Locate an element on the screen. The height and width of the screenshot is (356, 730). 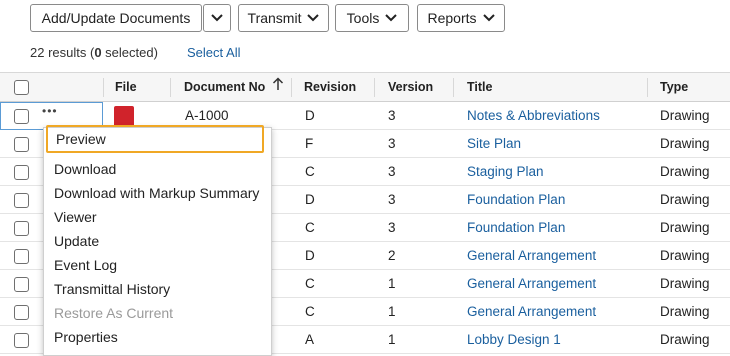
add-update-dropdown-button is located at coordinates (217, 18).